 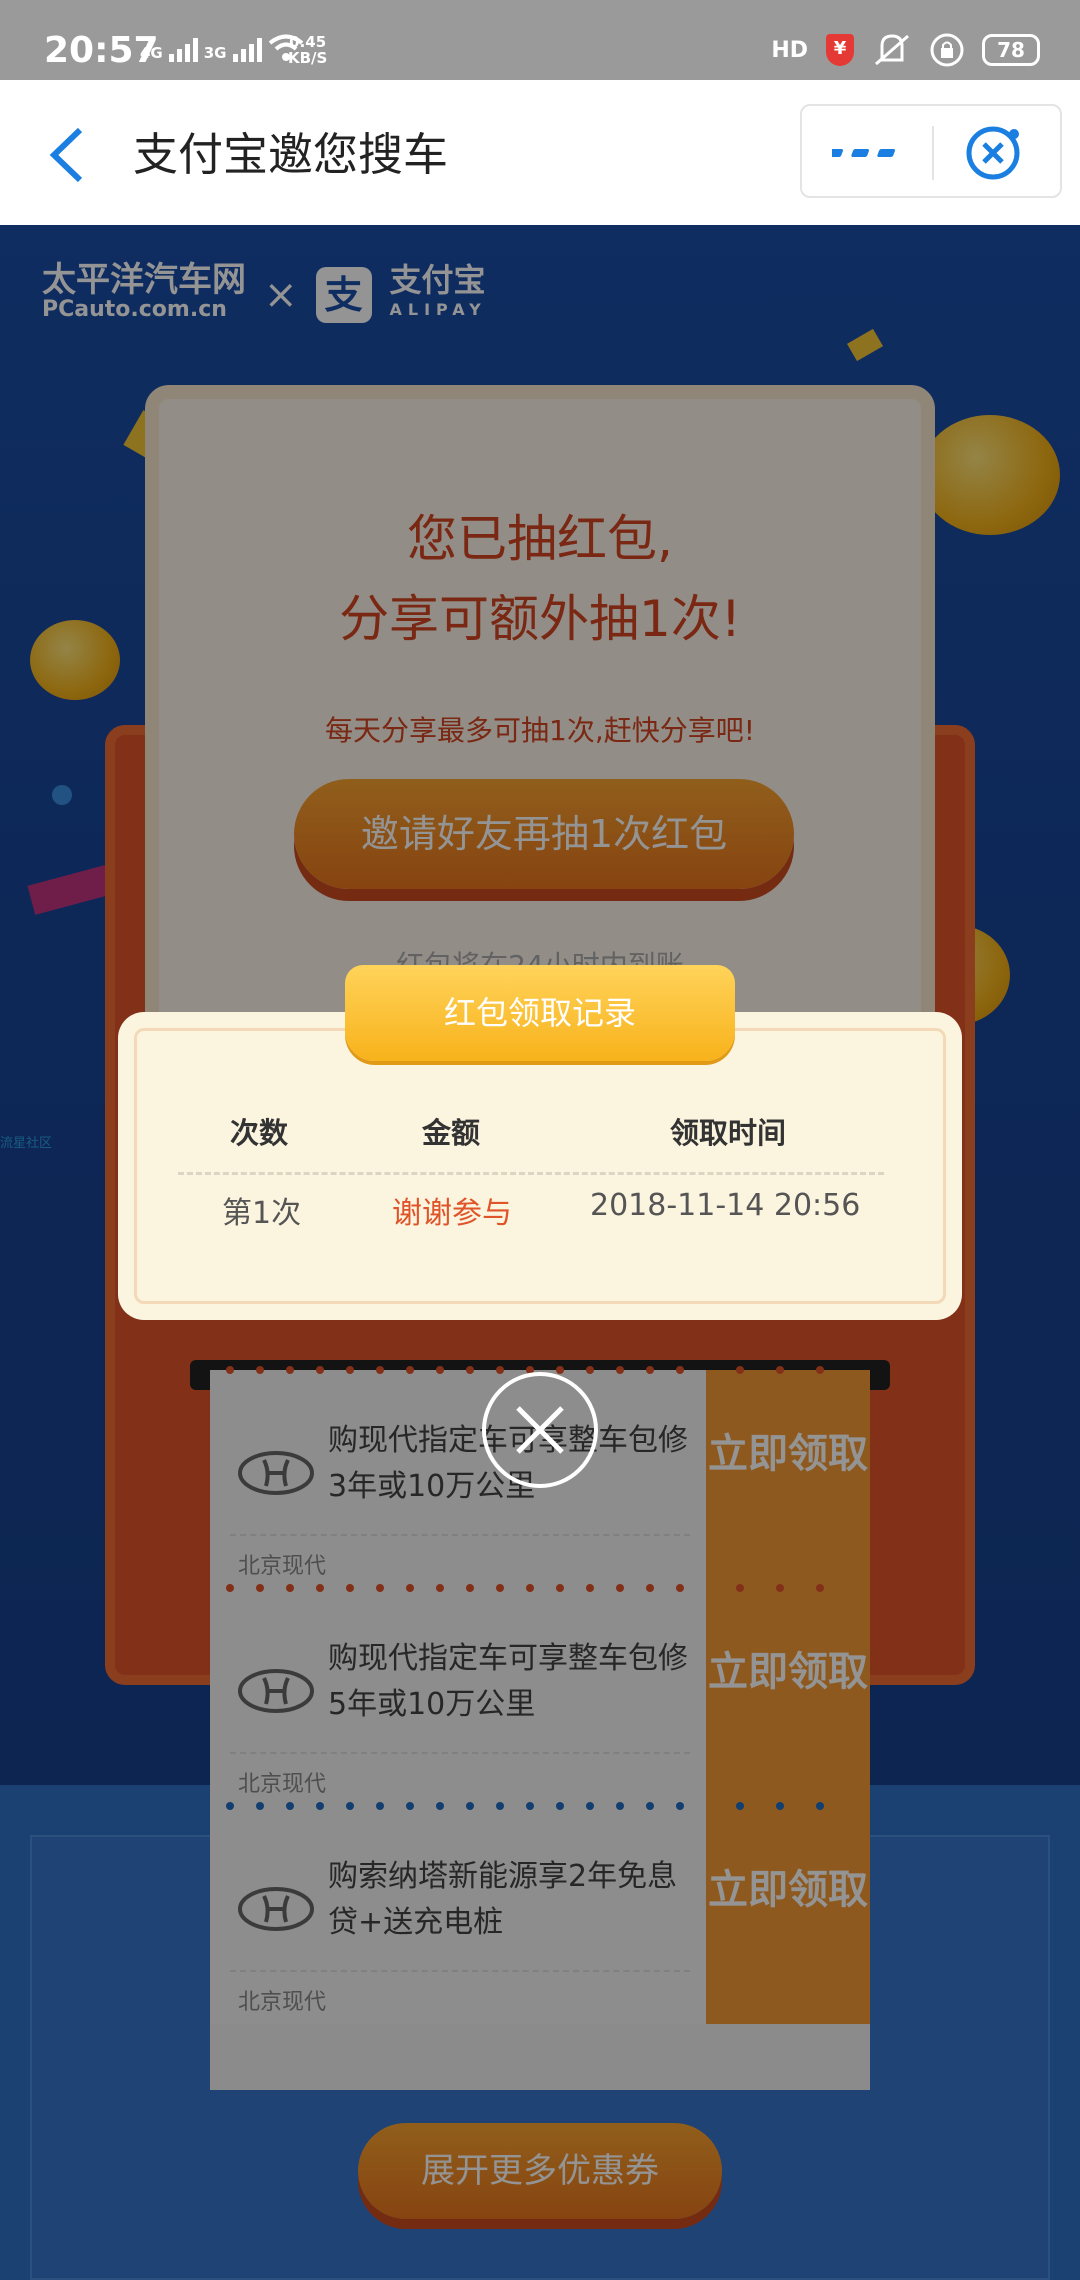 What do you see at coordinates (452, 1213) in the screenshot?
I see `record-amount: 谢谢参与` at bounding box center [452, 1213].